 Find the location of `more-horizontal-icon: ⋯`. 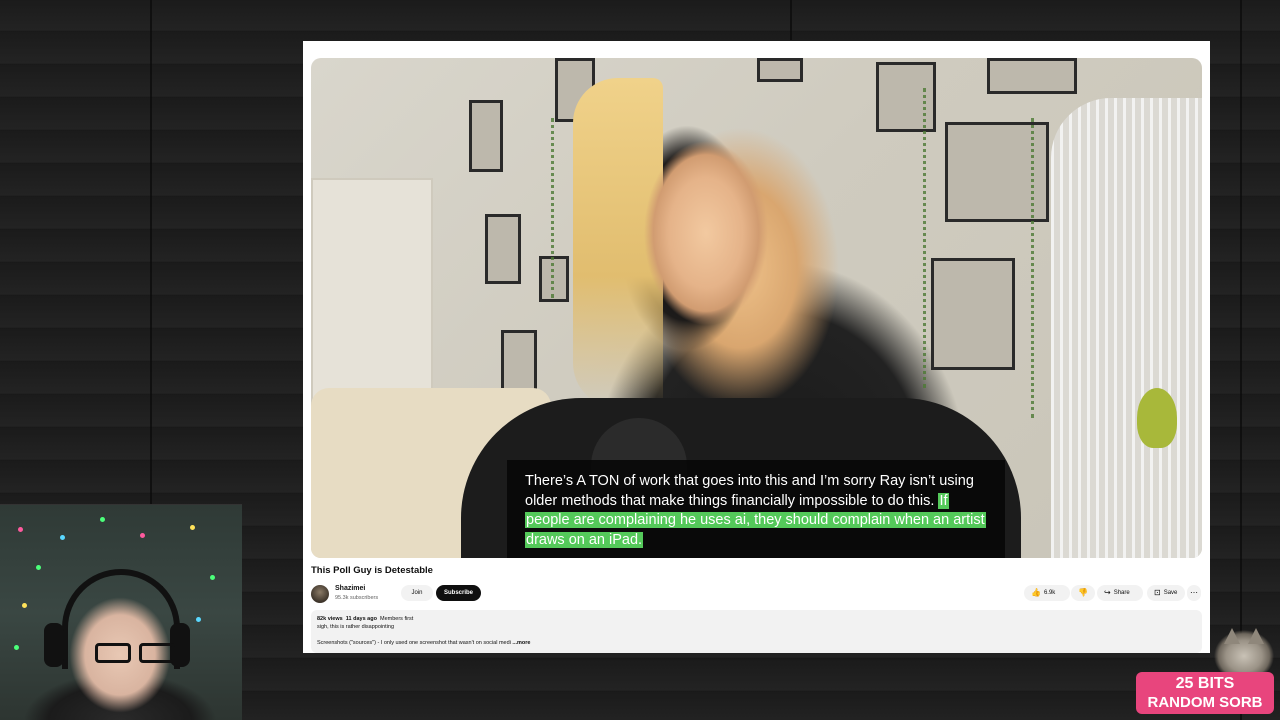

more-horizontal-icon: ⋯ is located at coordinates (1194, 592).